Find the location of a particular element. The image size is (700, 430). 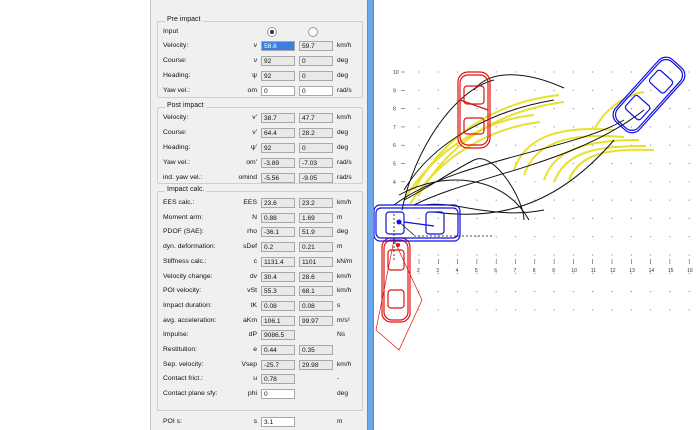

impact-calc-row: Stiffness calc.: c 1131.4 1101 kN/m is located at coordinates (263, 262).